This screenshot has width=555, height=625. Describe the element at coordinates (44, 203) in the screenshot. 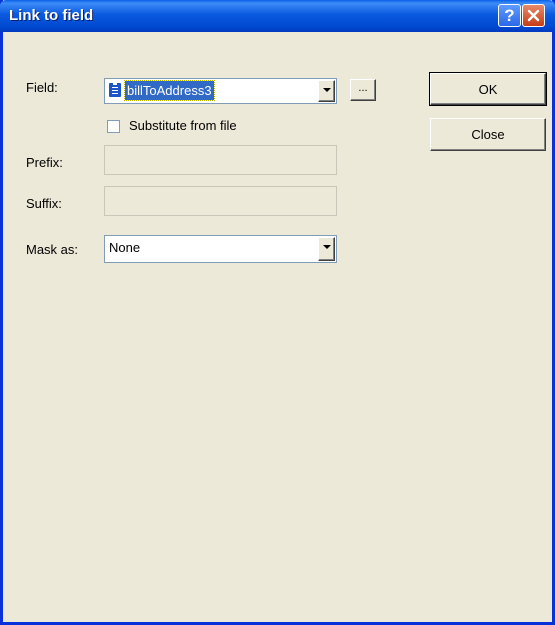

I see `suffix-label: Suffix:` at that location.